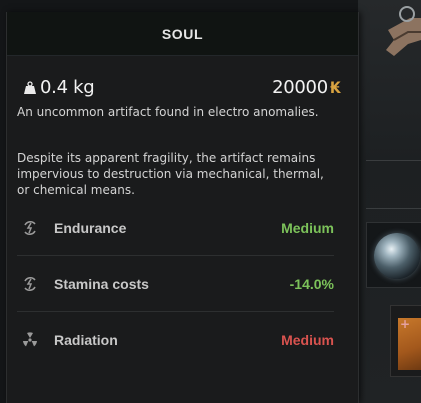 This screenshot has width=421, height=403. Describe the element at coordinates (30, 340) in the screenshot. I see `radiation-icon` at that location.